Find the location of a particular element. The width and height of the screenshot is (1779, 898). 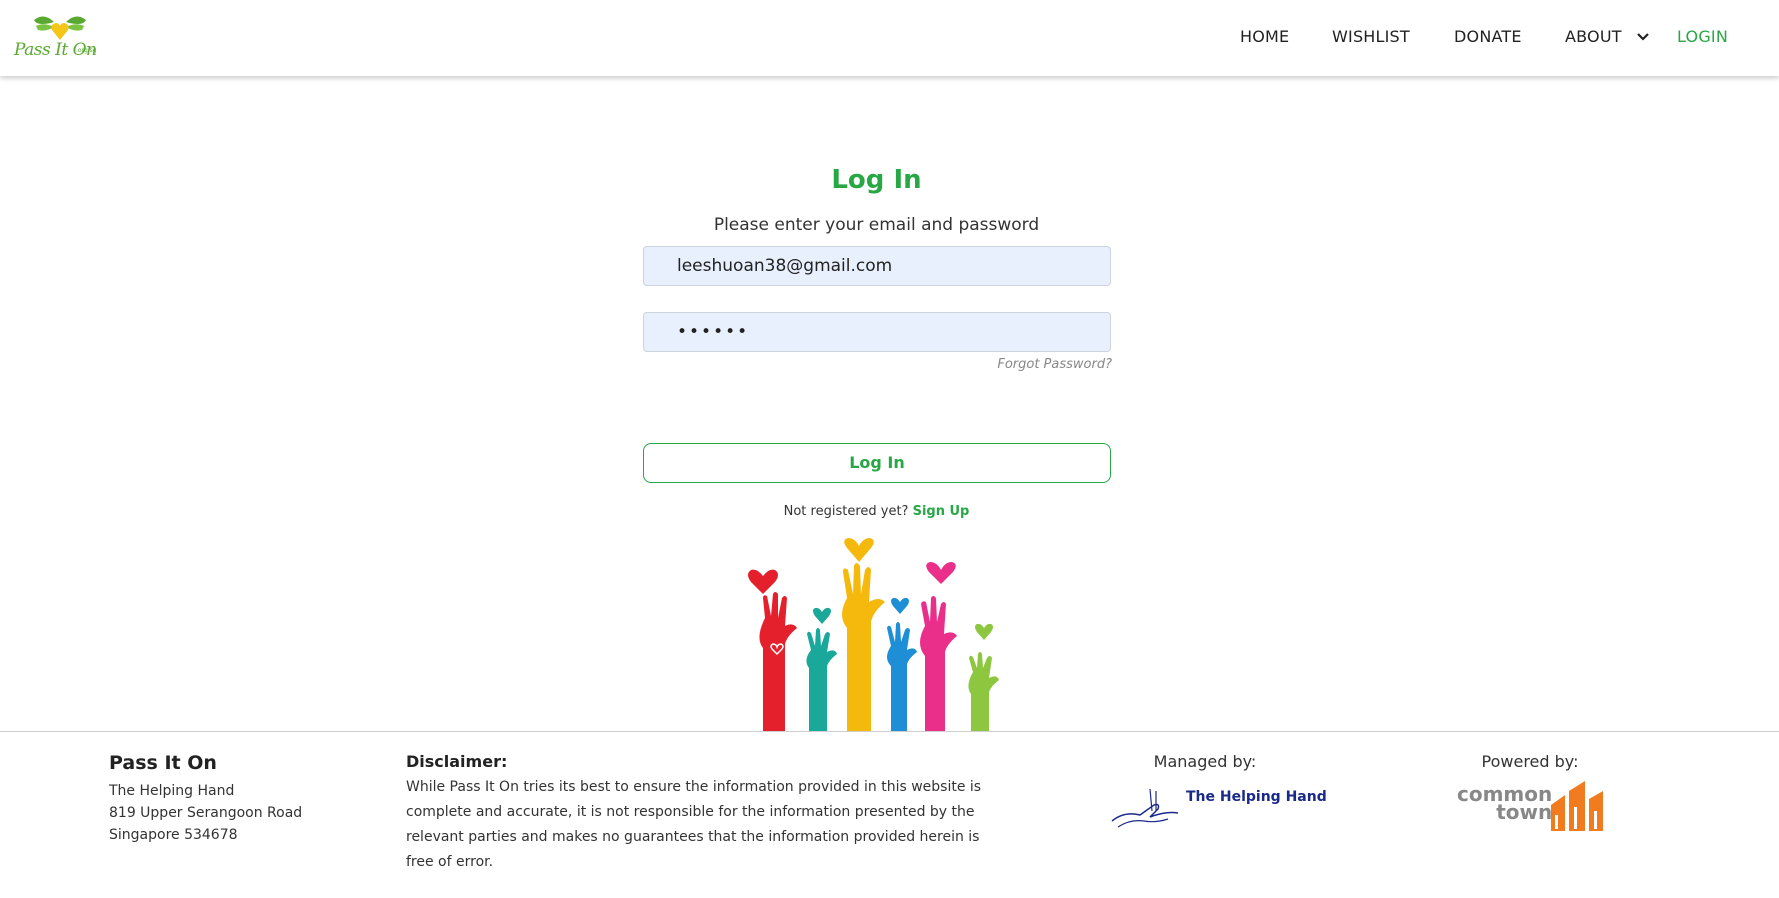

email-field: leeshuoan38@gmail.com is located at coordinates (877, 266).